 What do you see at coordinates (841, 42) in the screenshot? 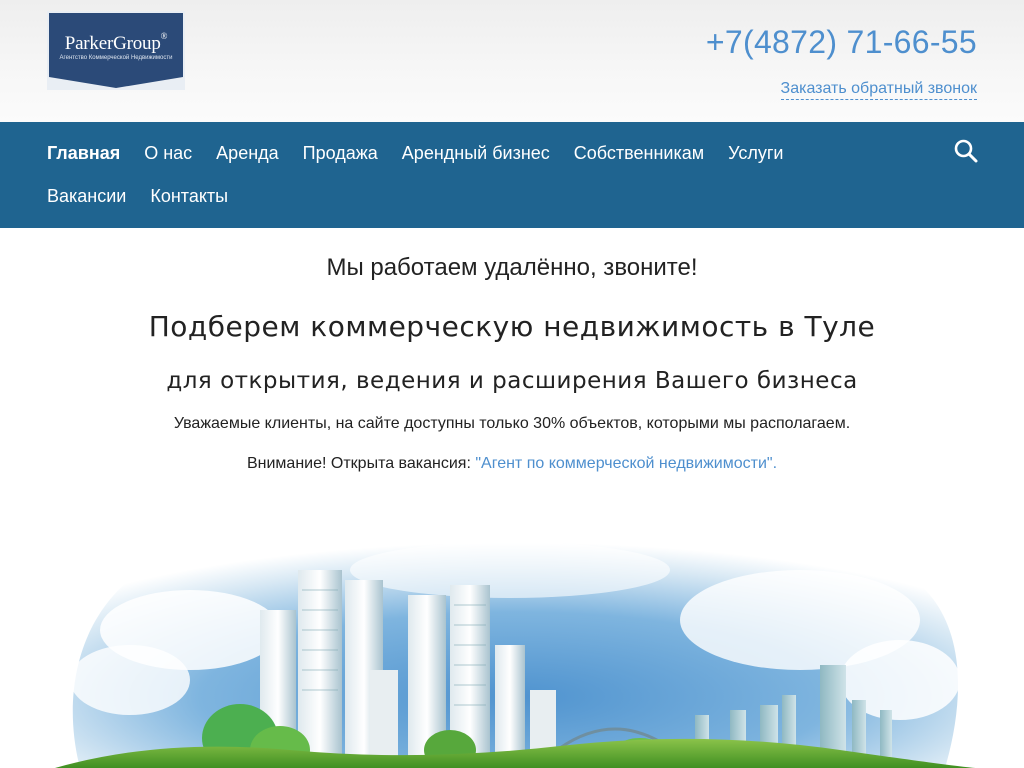
I see `phone-number: +7(4872) 71-66-55` at bounding box center [841, 42].